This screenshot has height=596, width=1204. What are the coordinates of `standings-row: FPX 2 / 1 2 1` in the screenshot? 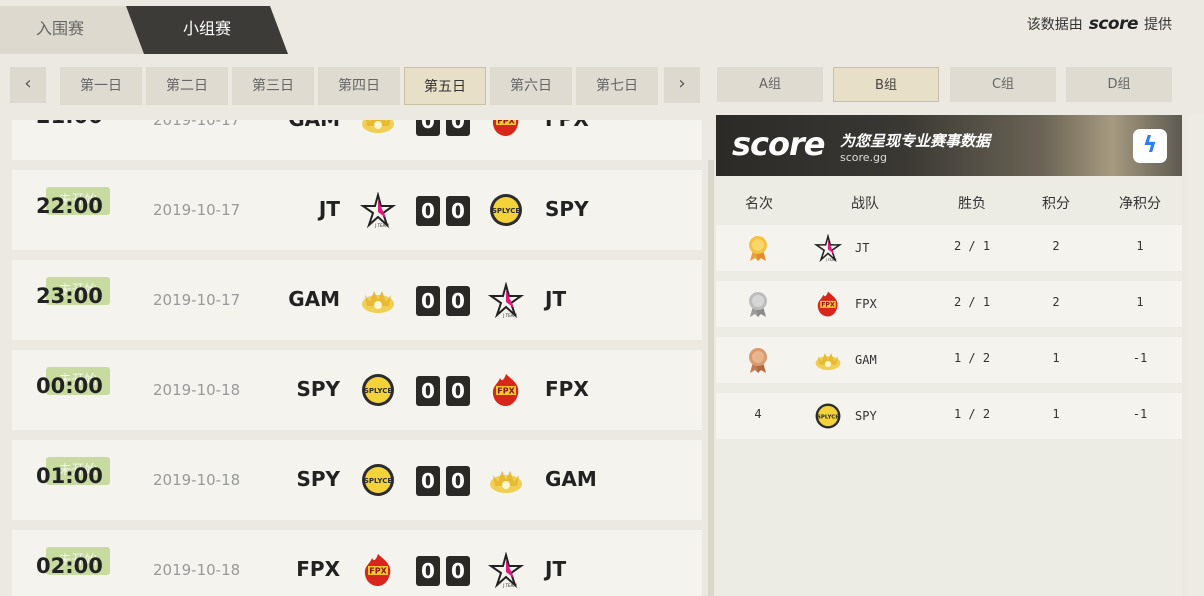 It's located at (949, 304).